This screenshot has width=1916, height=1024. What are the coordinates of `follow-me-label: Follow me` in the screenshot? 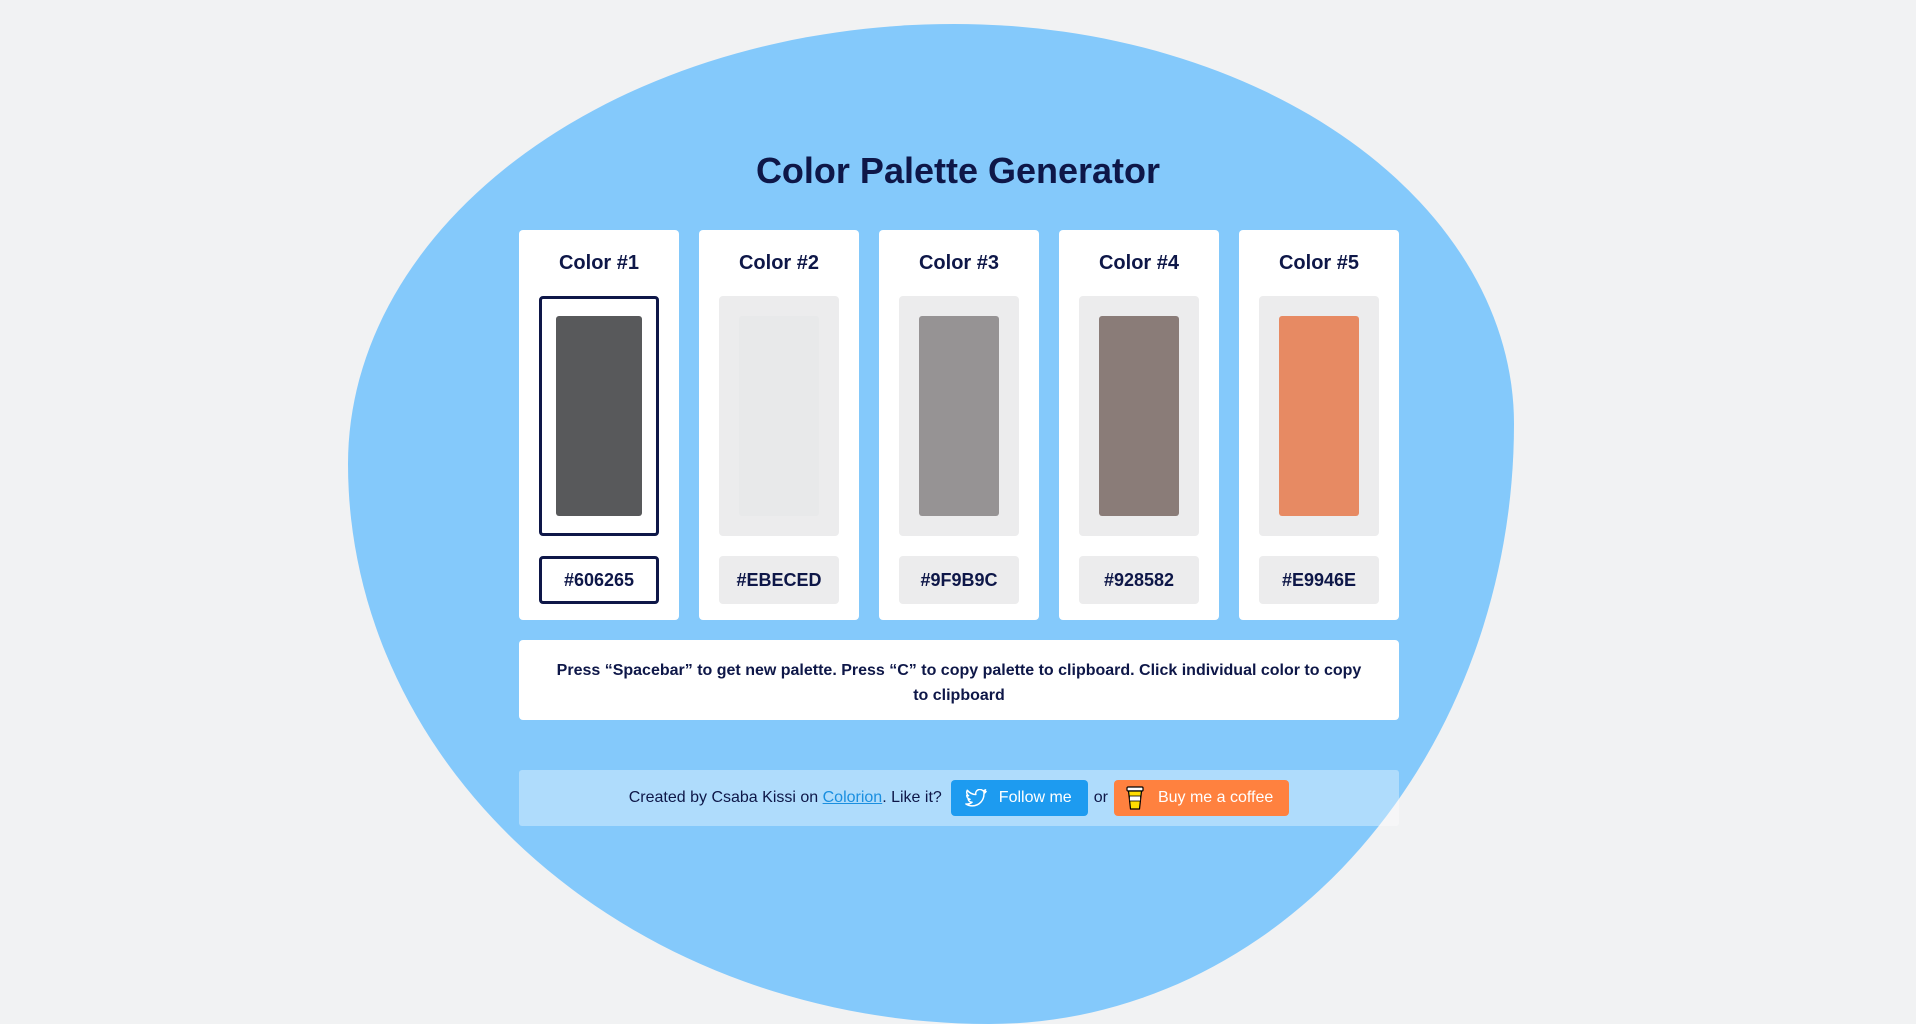 It's located at (1035, 797).